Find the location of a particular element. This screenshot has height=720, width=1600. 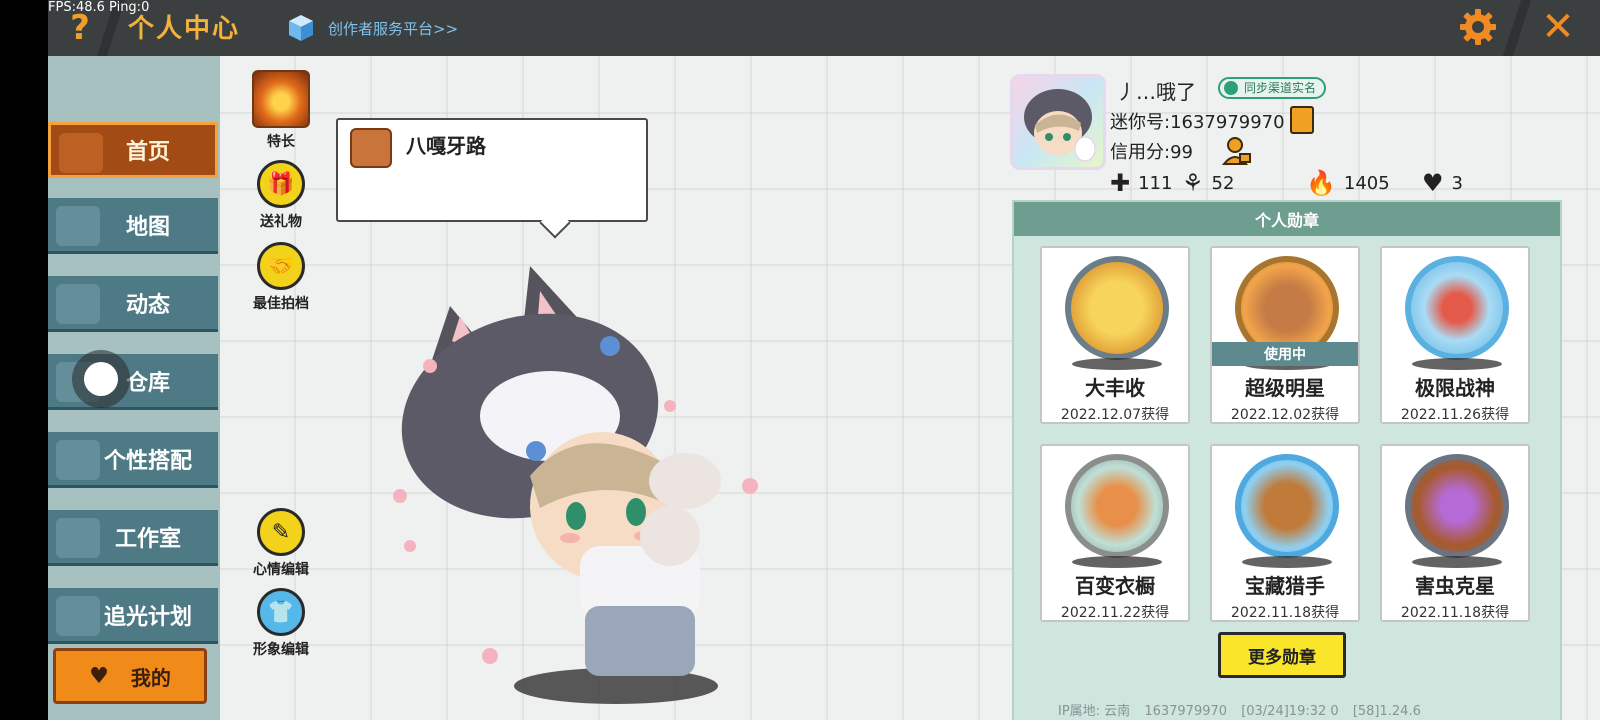

gift-label: 送礼物 is located at coordinates (281, 222).